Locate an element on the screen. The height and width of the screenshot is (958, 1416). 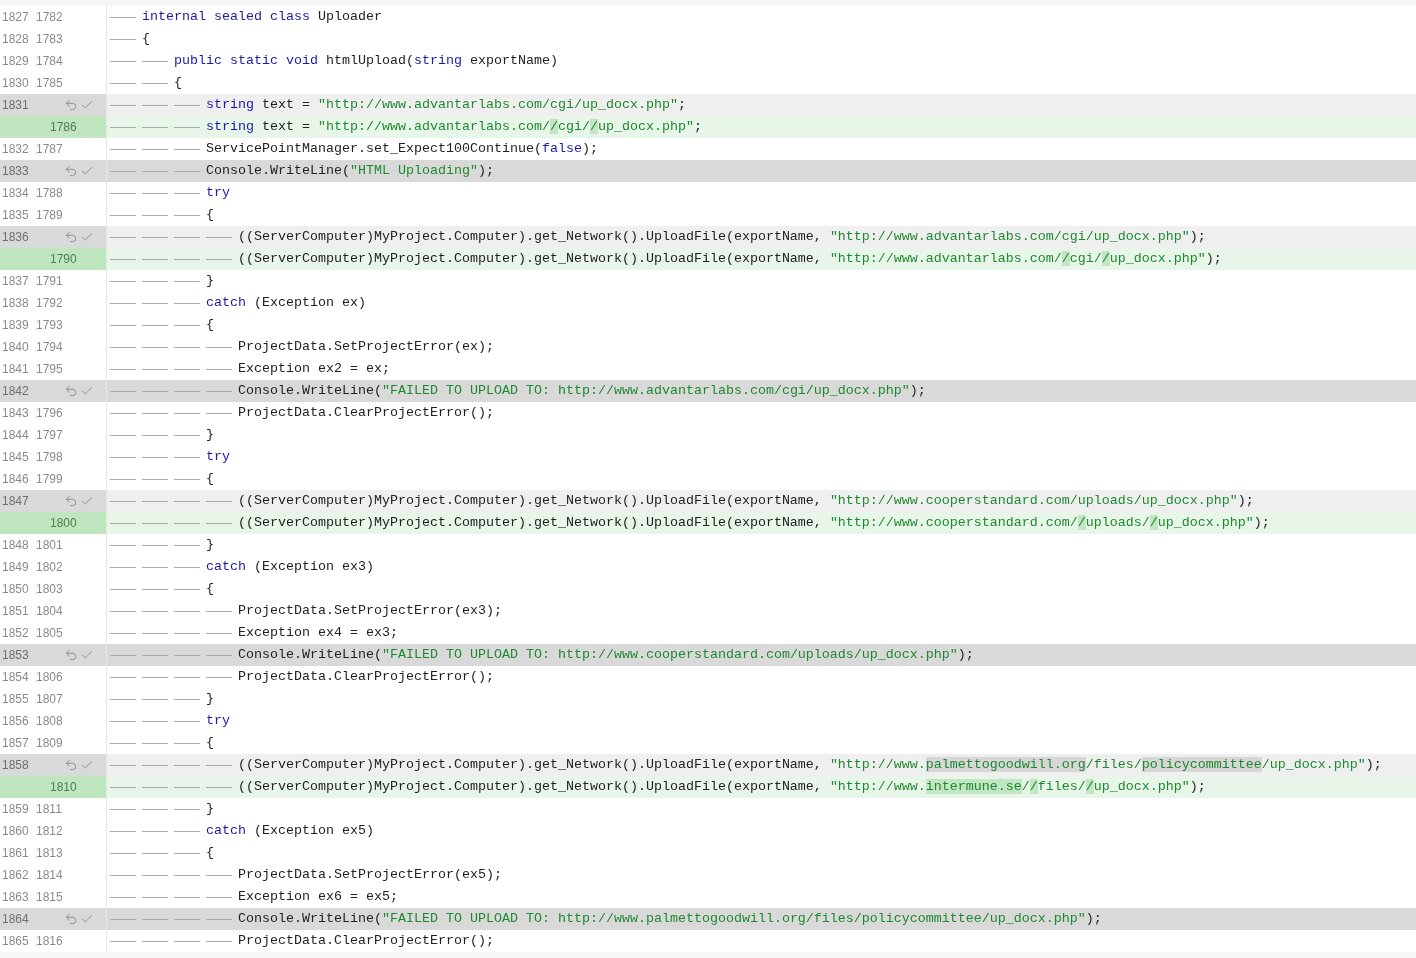
new-line-number: 1806 is located at coordinates (49, 677).